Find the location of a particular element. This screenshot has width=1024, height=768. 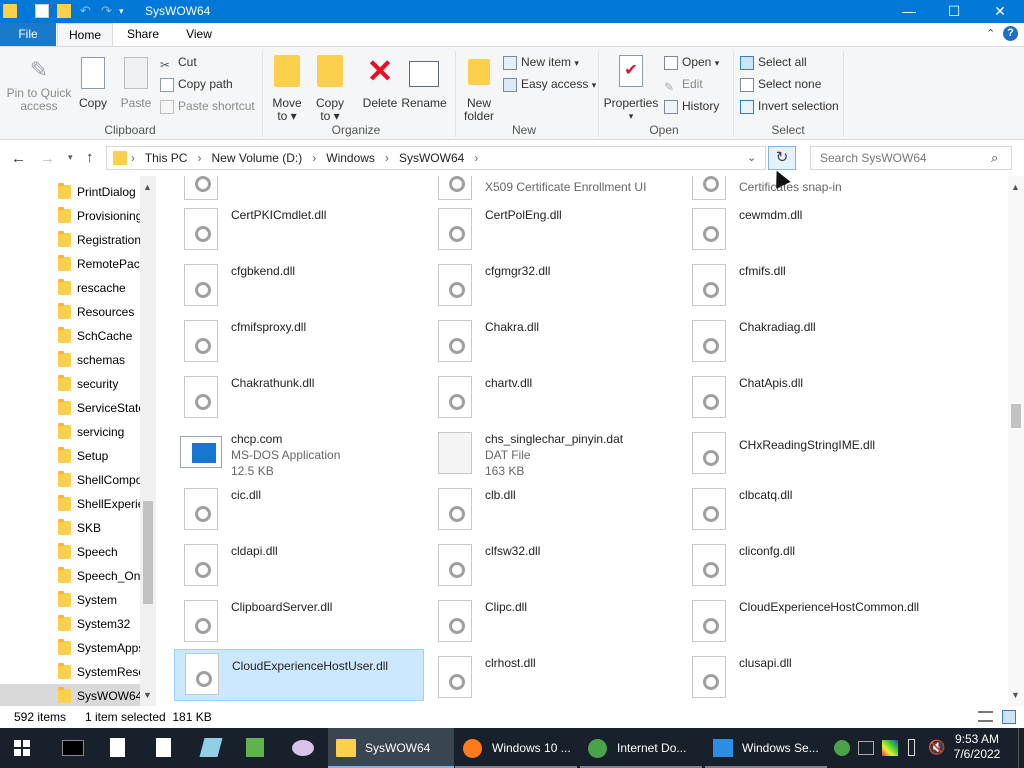

nav-folder-item: System is located at coordinates (70, 600).